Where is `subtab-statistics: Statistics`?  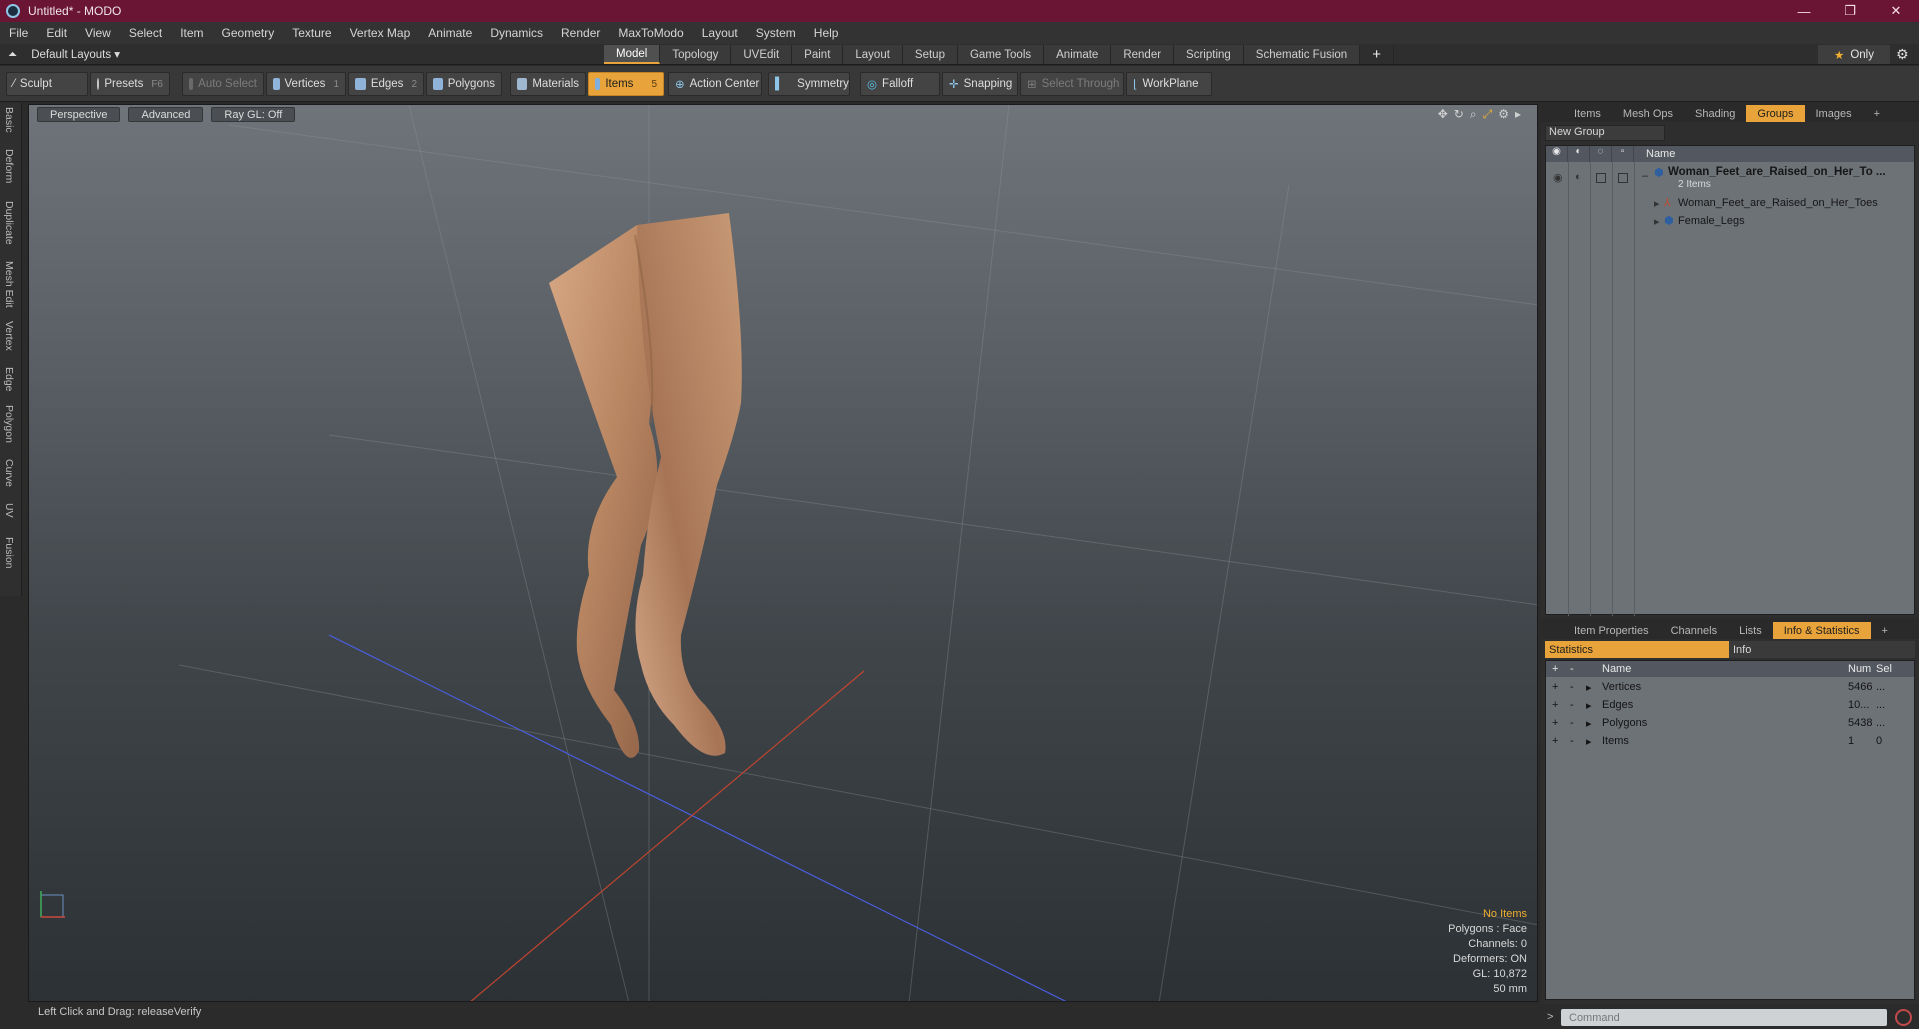 subtab-statistics: Statistics is located at coordinates (1637, 649).